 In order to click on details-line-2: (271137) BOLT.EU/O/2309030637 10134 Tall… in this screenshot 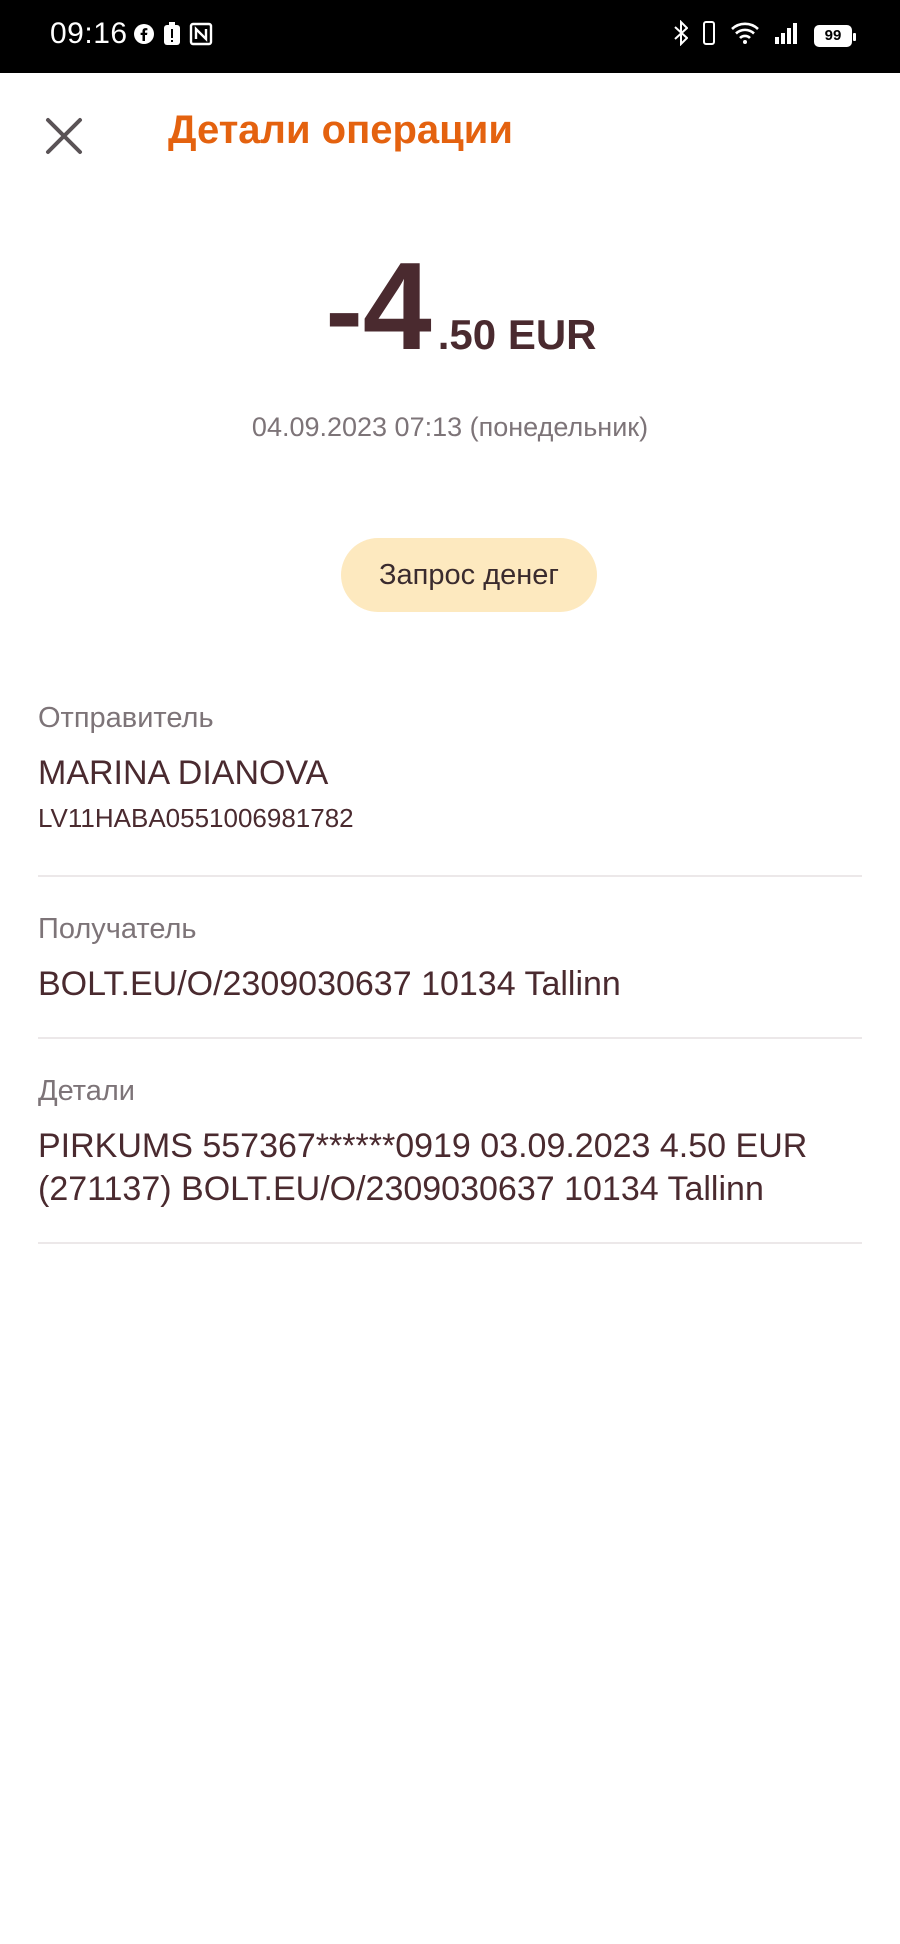, I will do `click(401, 1189)`.